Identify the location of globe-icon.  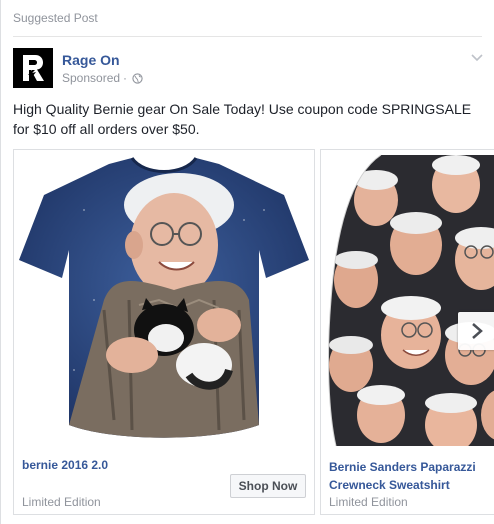
(137, 78).